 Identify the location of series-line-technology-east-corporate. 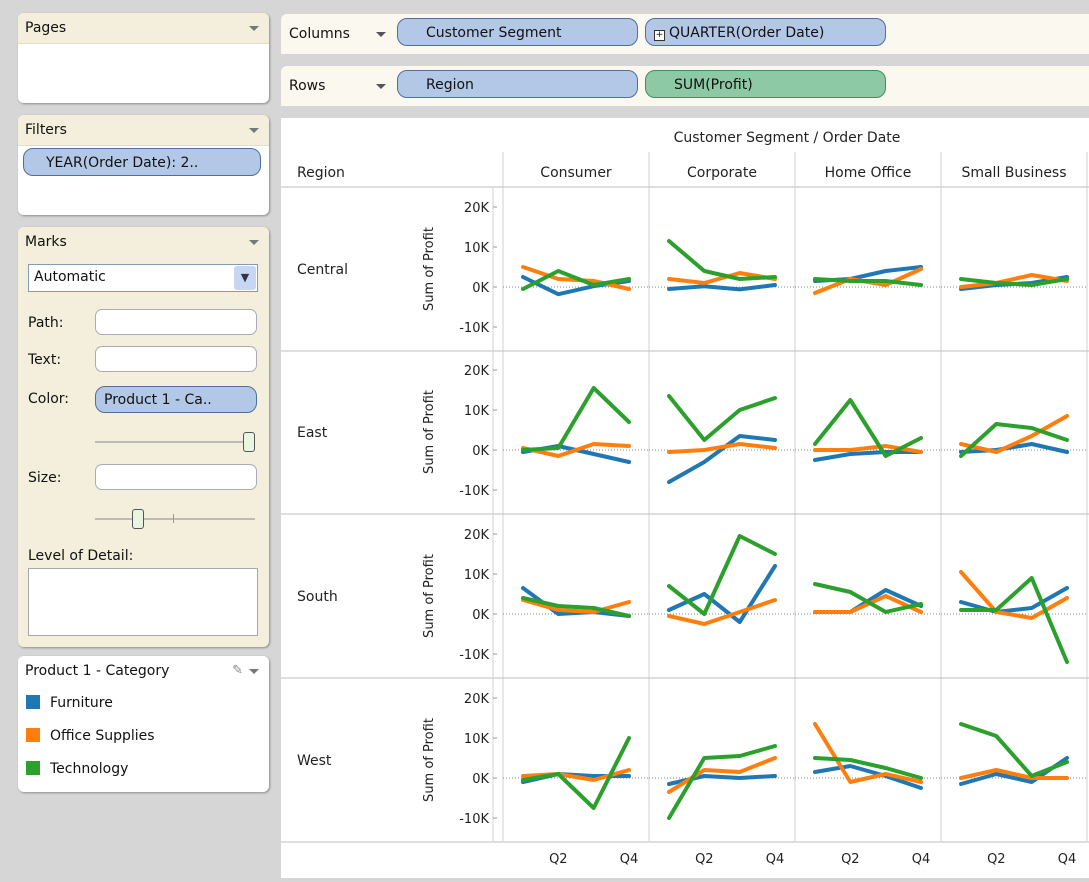
(722, 418).